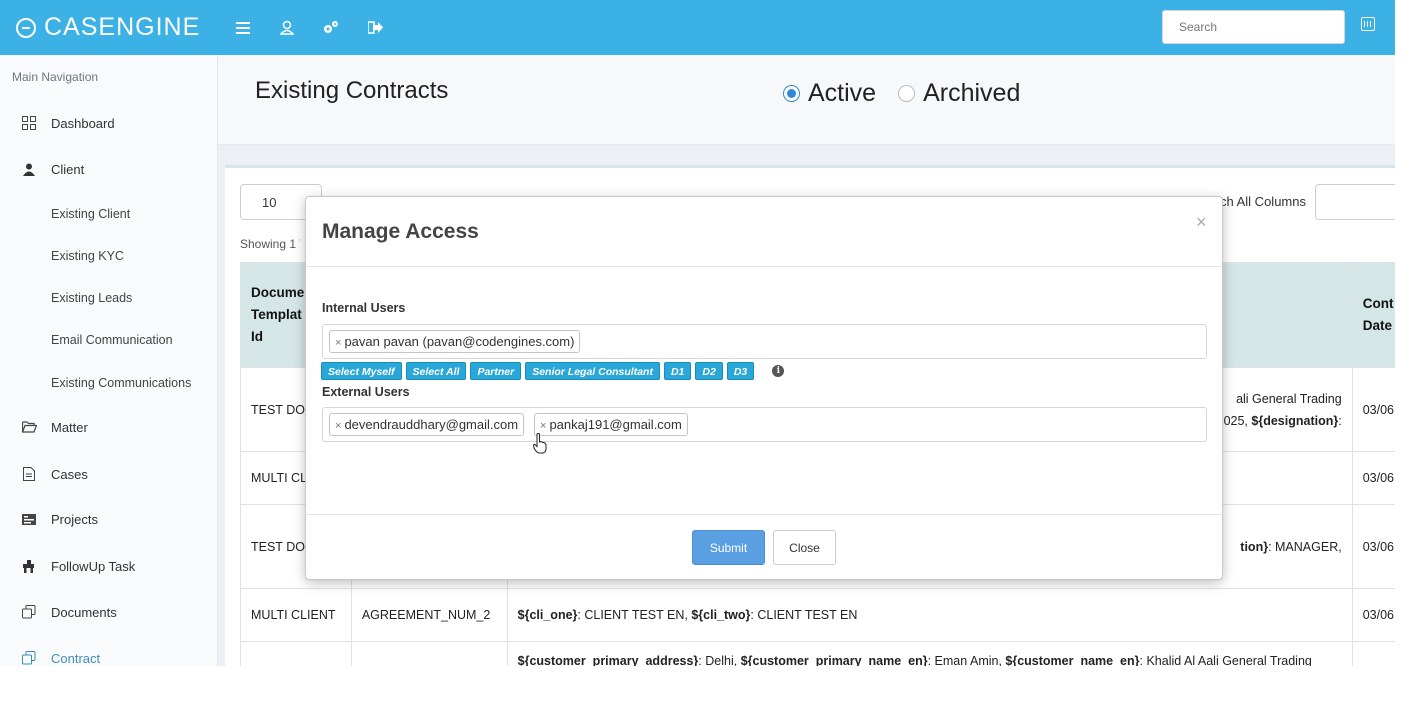 This screenshot has width=1405, height=709. What do you see at coordinates (361, 371) in the screenshot?
I see `select-myself-button: Select Myself` at bounding box center [361, 371].